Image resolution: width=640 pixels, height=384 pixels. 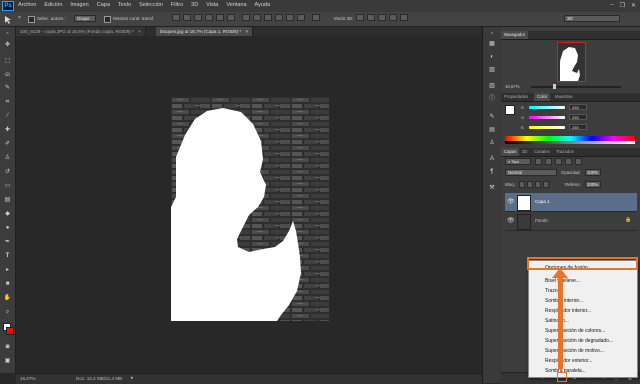 What do you see at coordinates (290, 17) in the screenshot?
I see `distribute-hcenter-icon` at bounding box center [290, 17].